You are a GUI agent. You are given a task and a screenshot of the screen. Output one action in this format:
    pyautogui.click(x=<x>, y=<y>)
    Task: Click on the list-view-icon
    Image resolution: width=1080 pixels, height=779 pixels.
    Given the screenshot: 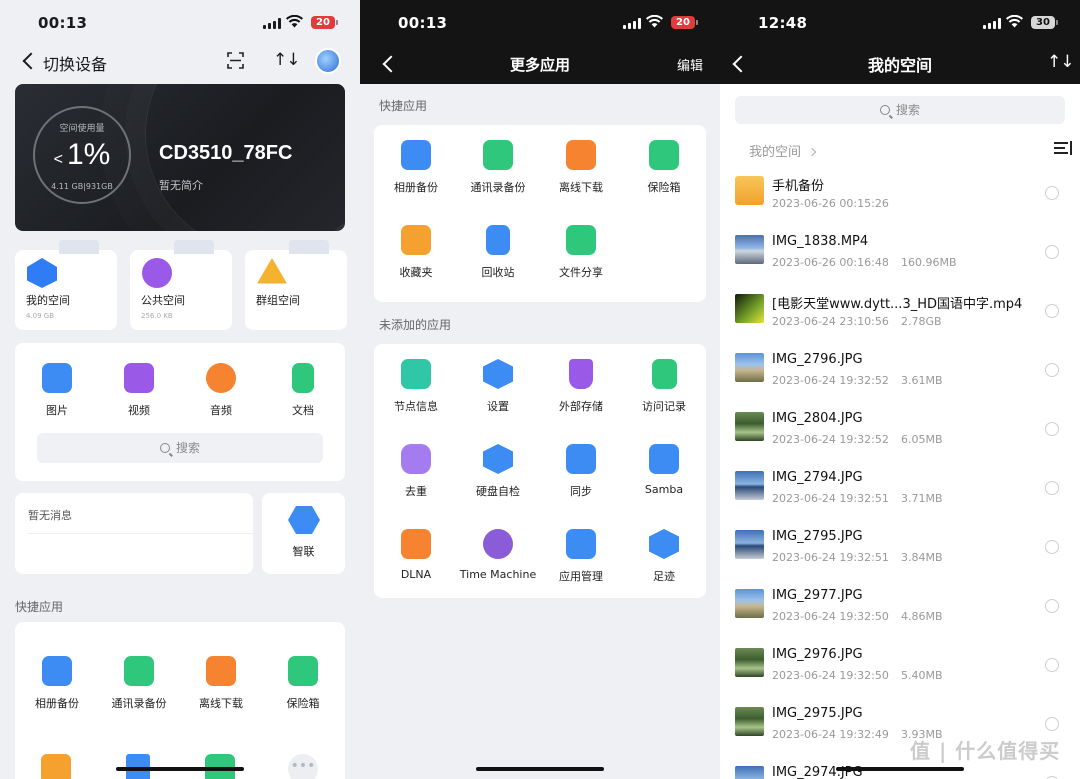 What is the action you would take?
    pyautogui.click(x=1063, y=148)
    